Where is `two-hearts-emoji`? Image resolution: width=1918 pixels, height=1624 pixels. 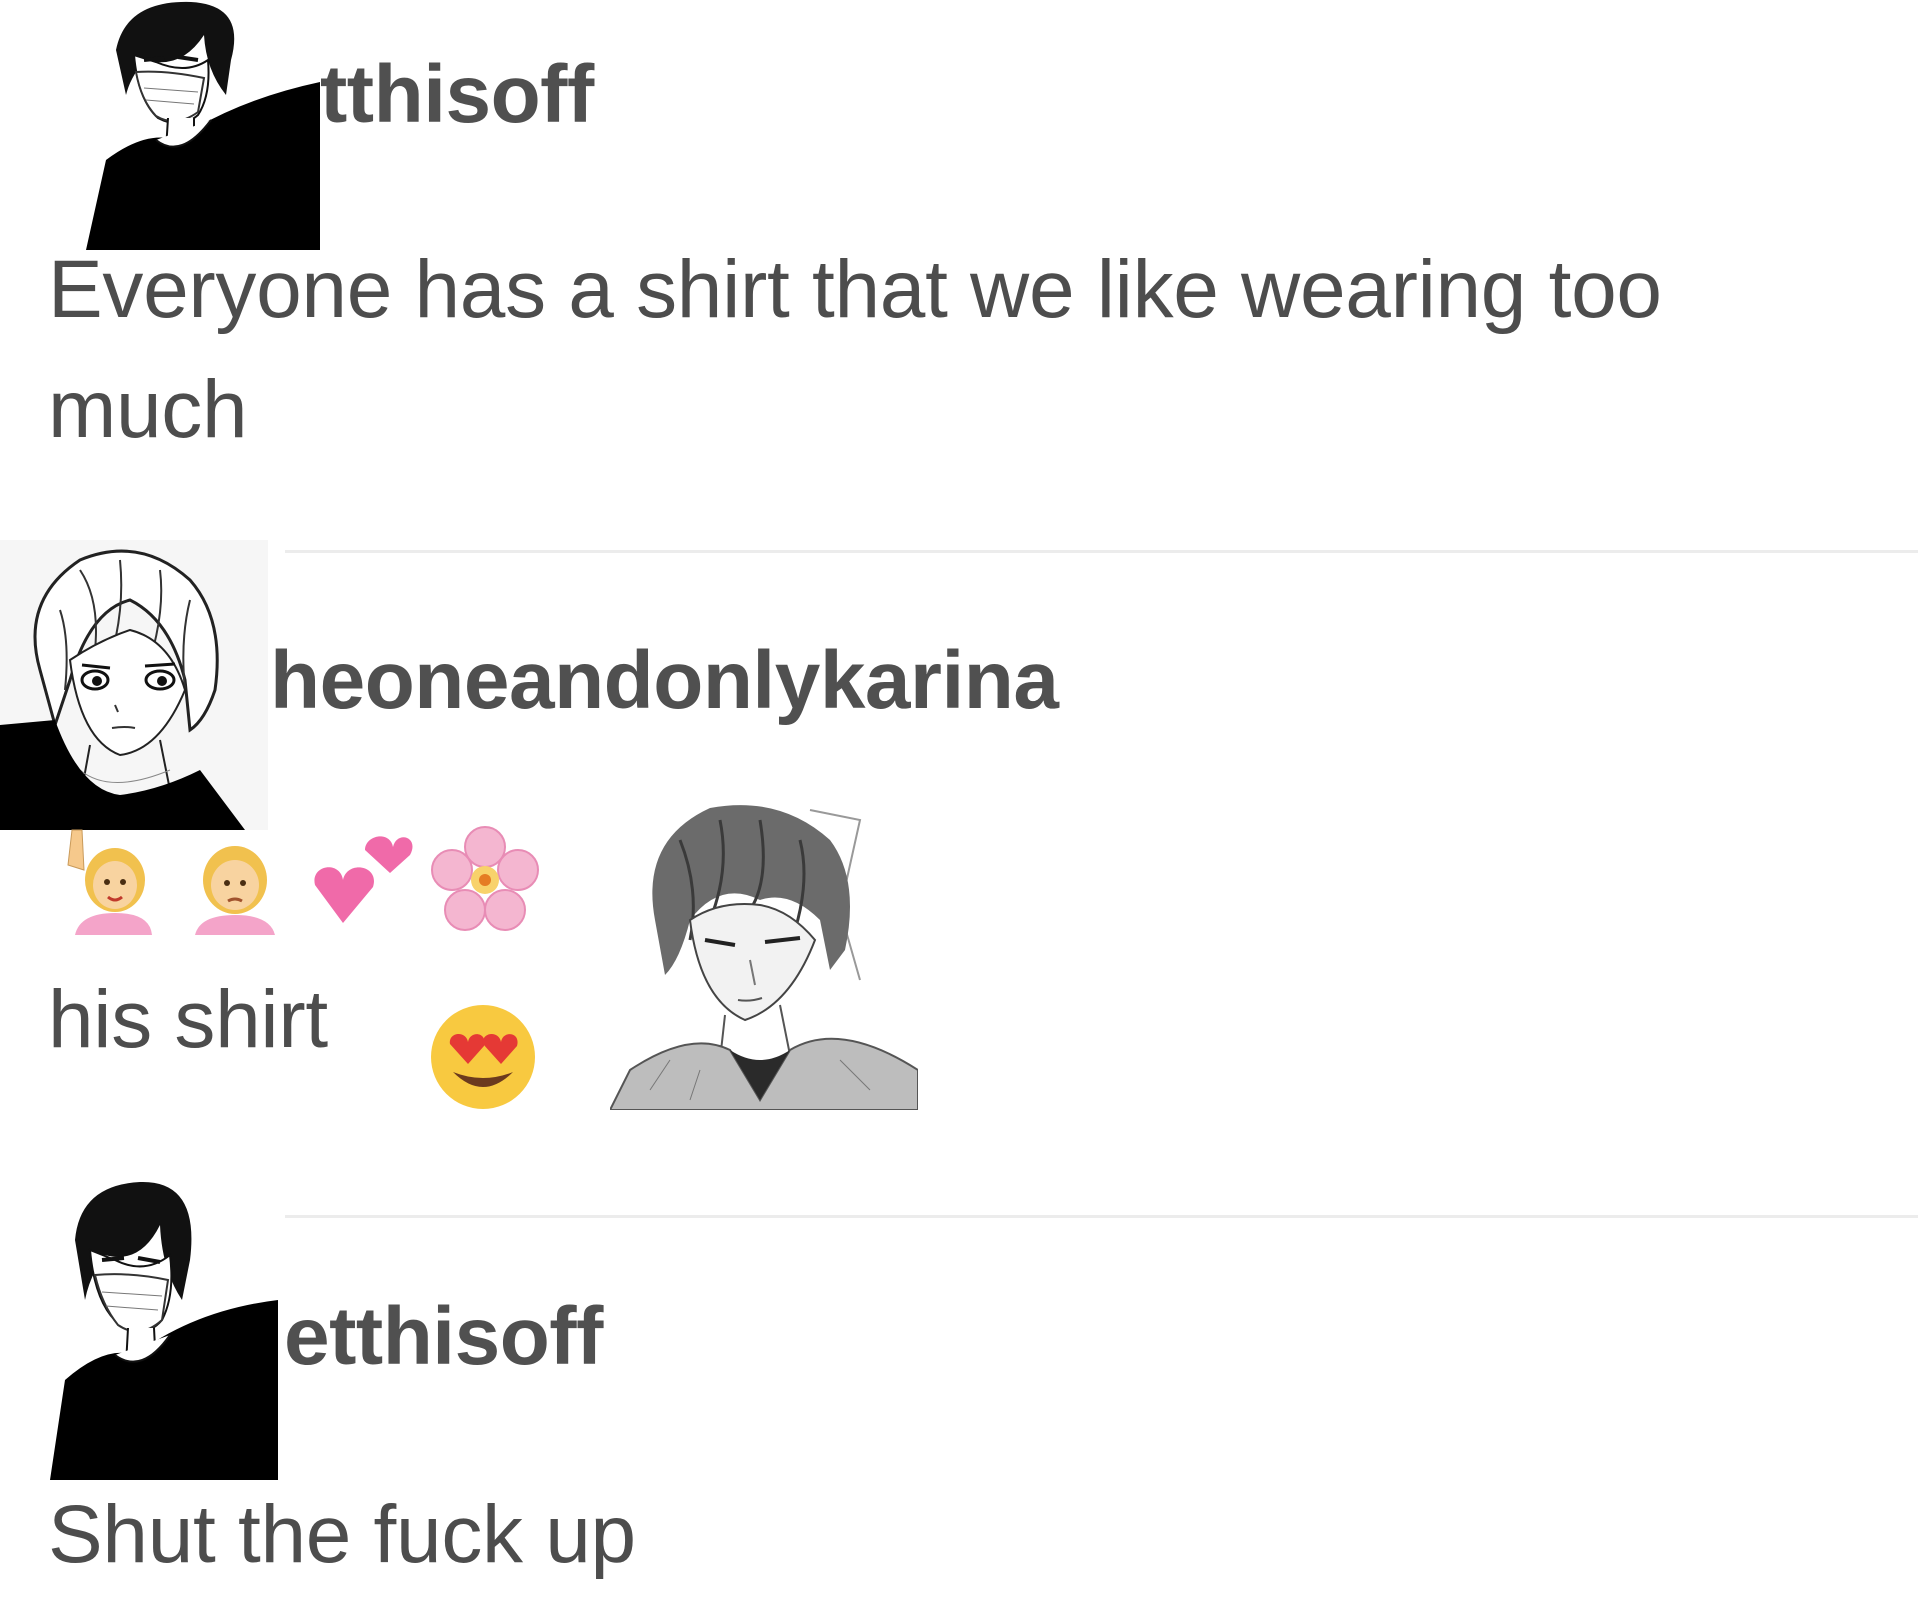
two-hearts-emoji is located at coordinates (363, 879).